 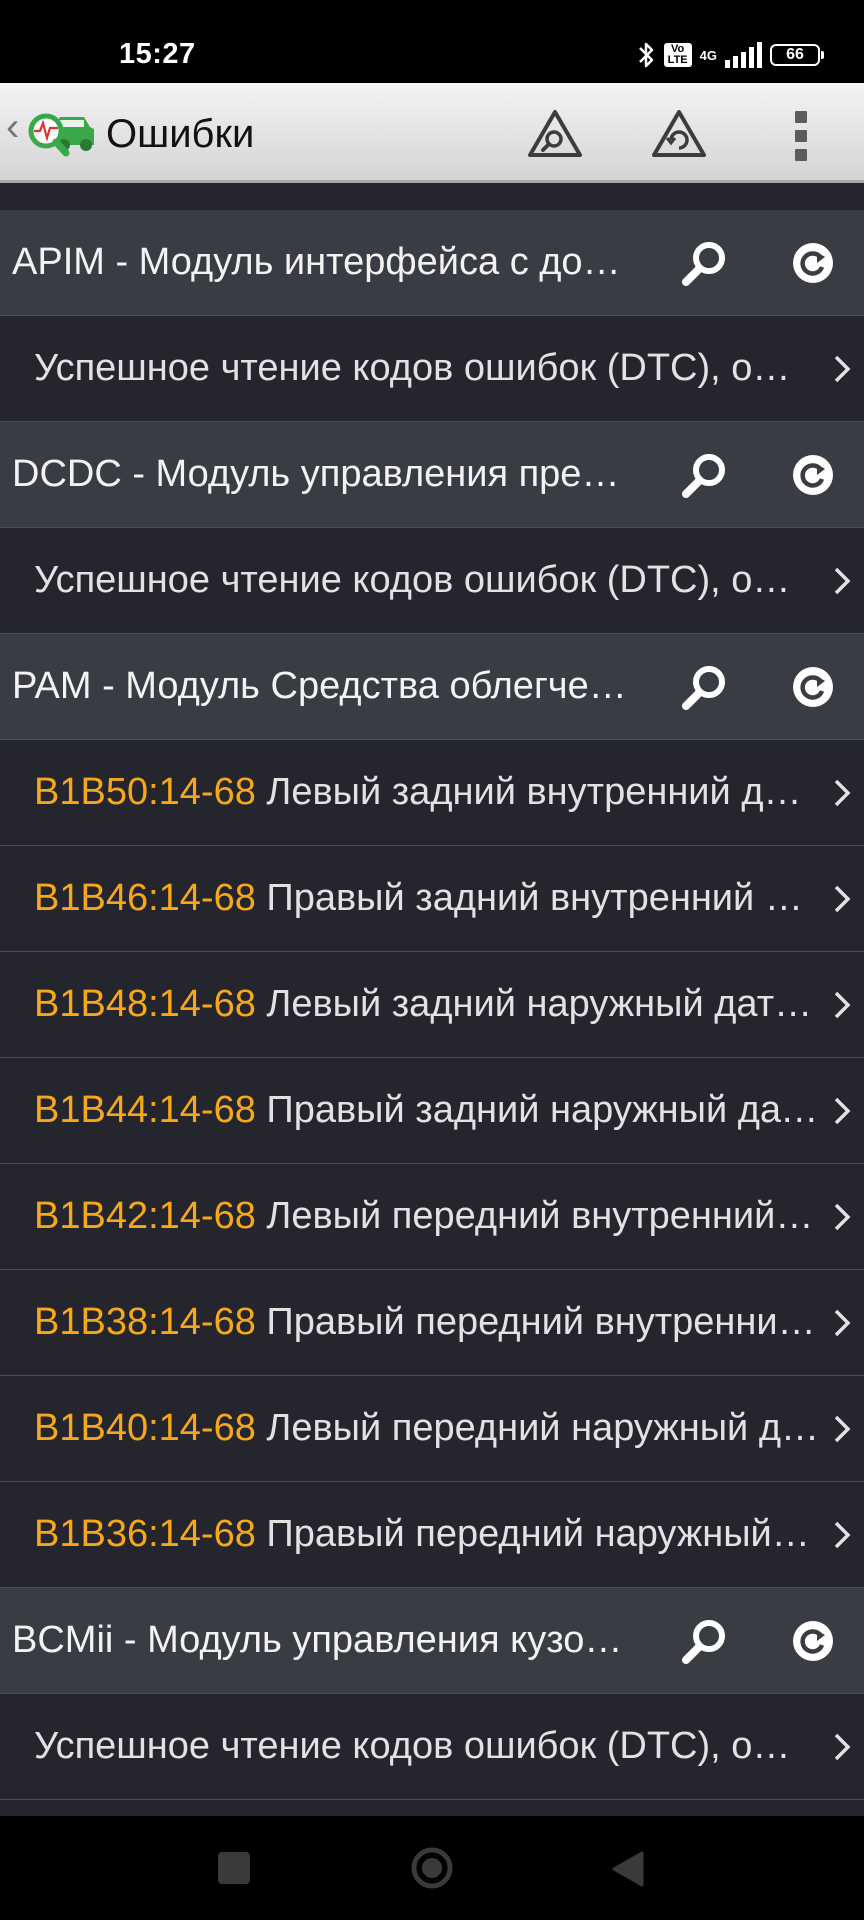 What do you see at coordinates (180, 134) in the screenshot?
I see `page-title: Ошибки` at bounding box center [180, 134].